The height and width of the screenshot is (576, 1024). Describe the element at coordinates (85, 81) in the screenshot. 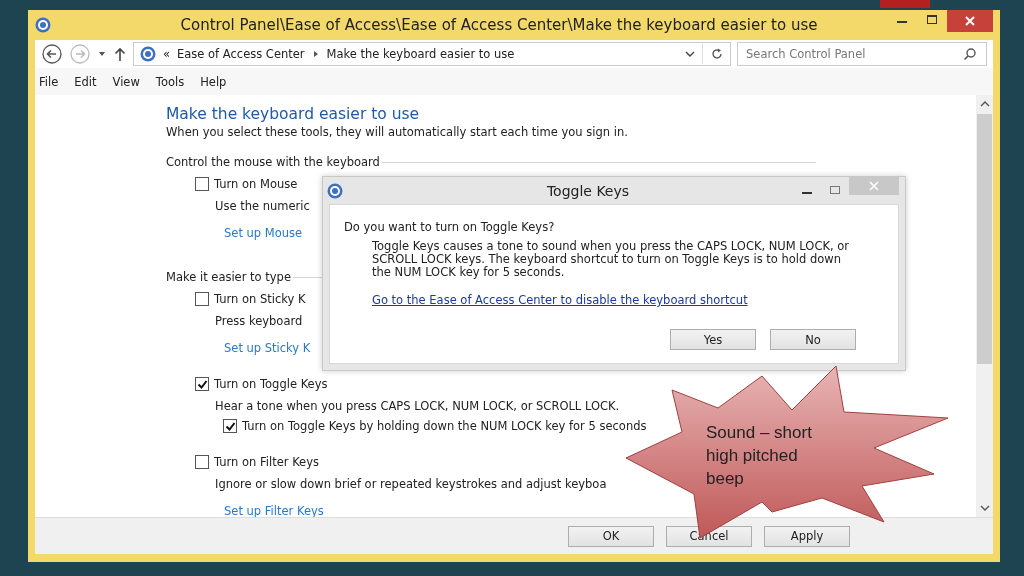

I see `menu-item: Edit` at that location.